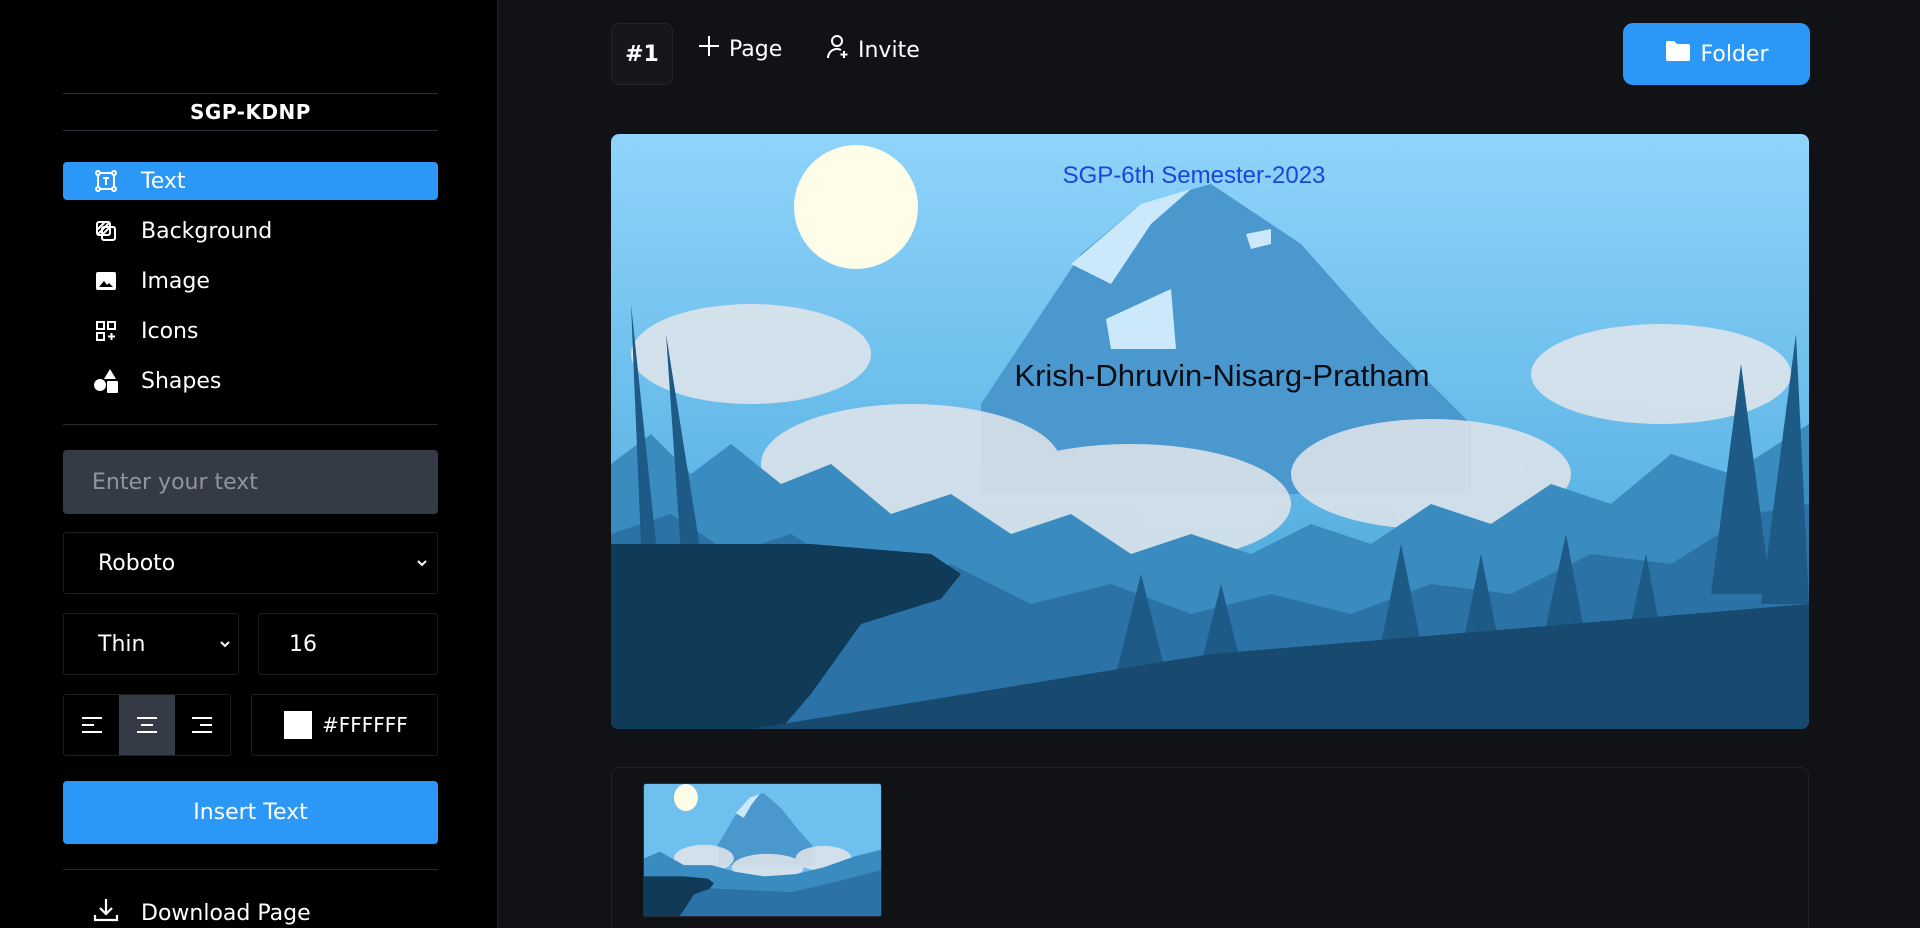 The height and width of the screenshot is (928, 1920). What do you see at coordinates (106, 281) in the screenshot?
I see `image-icon` at bounding box center [106, 281].